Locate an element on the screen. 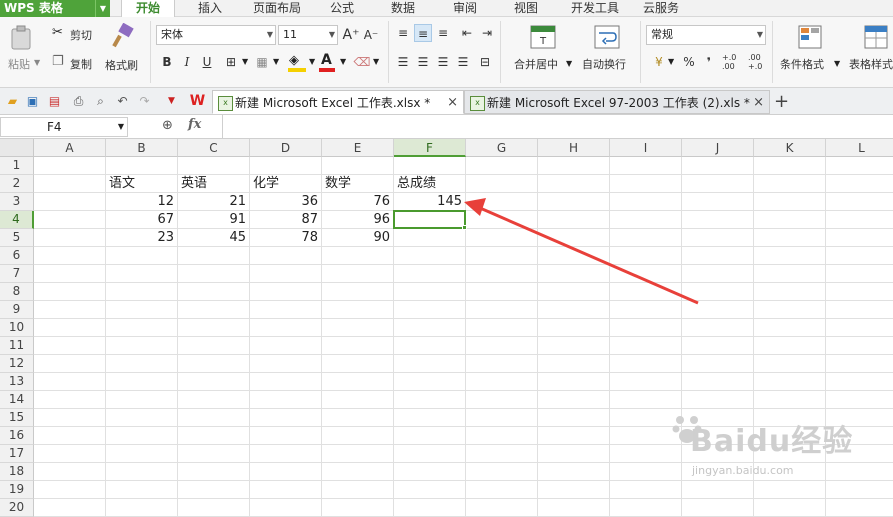 The width and height of the screenshot is (893, 517). row-header-6: 6 is located at coordinates (17, 256).